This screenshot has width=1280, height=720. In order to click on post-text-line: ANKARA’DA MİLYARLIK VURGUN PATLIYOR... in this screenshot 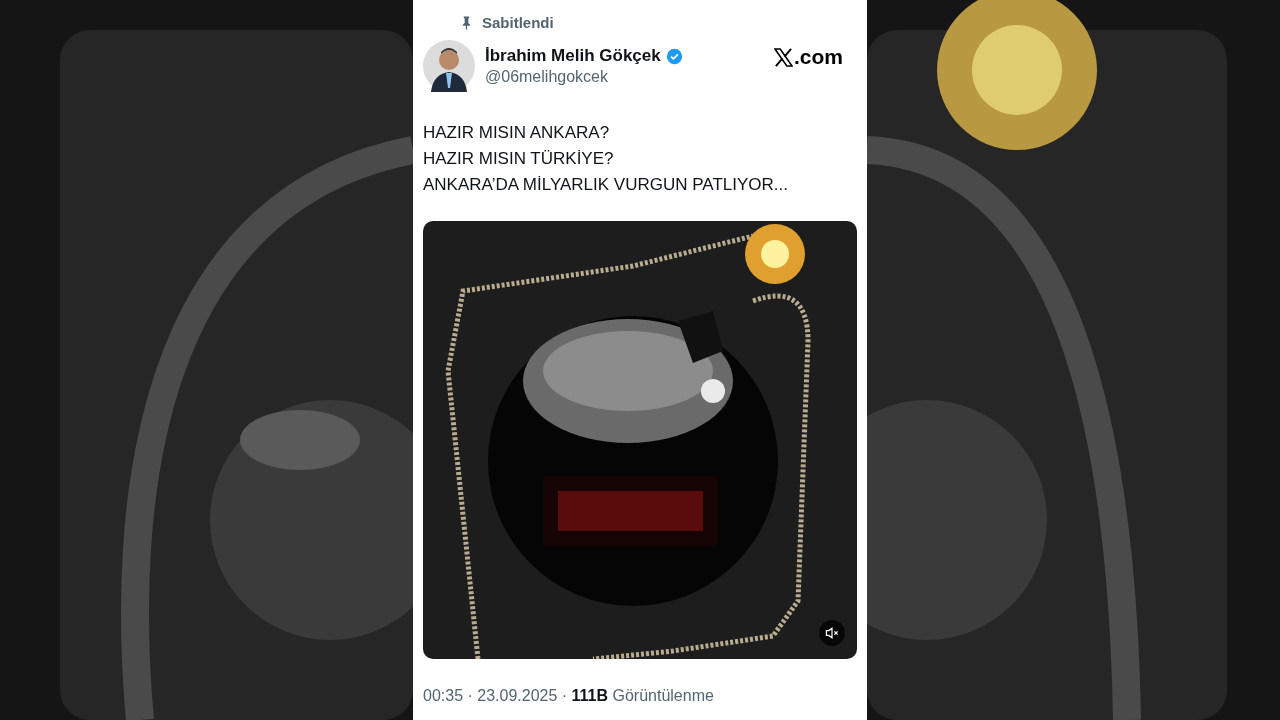, I will do `click(606, 185)`.